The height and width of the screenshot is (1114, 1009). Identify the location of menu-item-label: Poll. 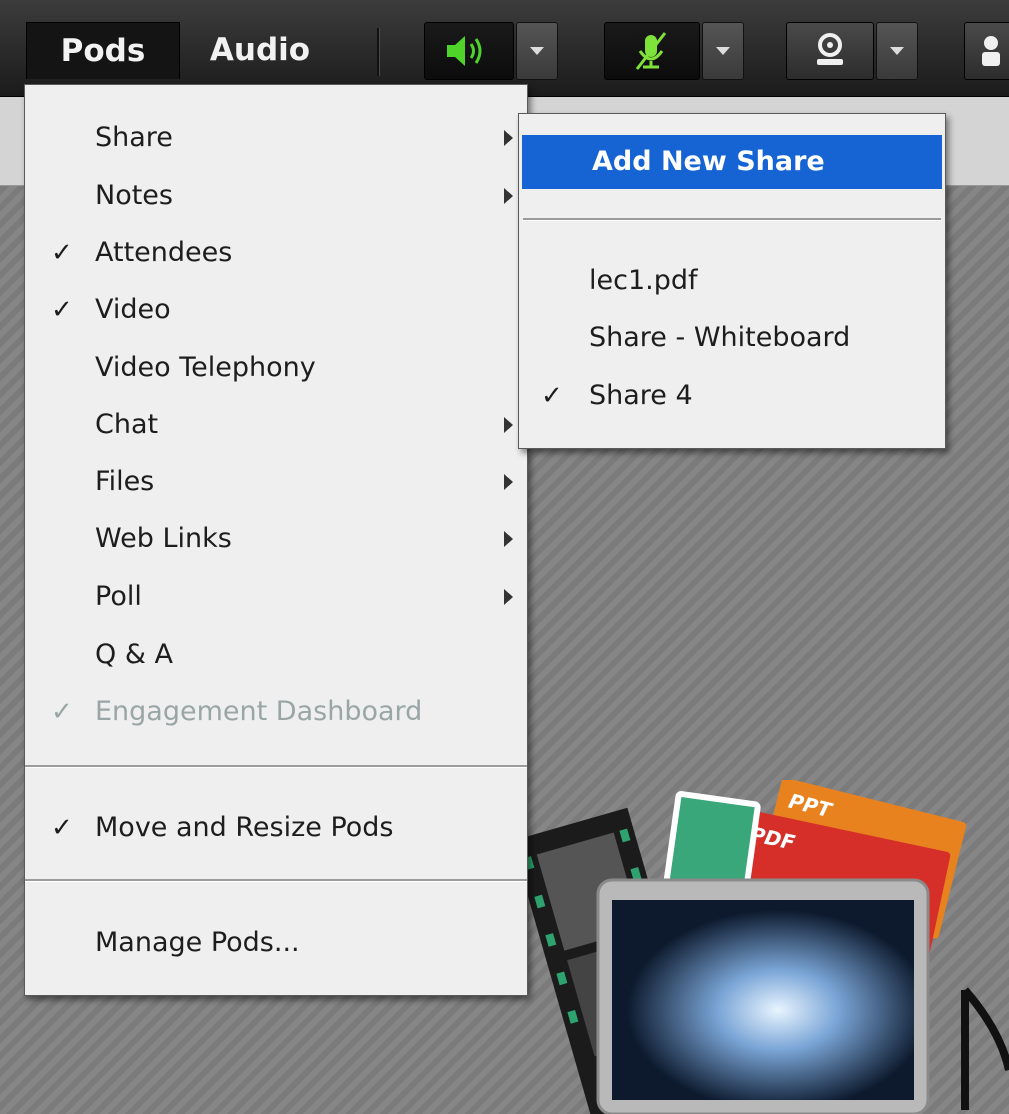
(118, 596).